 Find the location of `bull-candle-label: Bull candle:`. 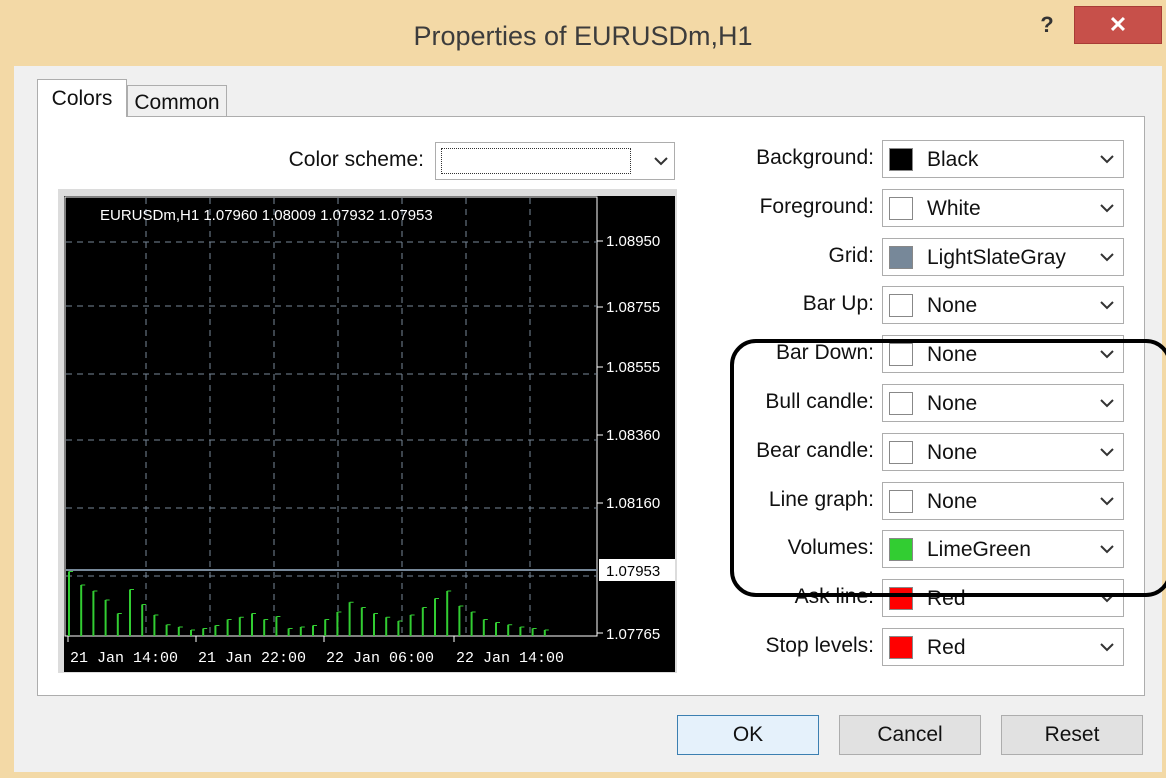

bull-candle-label: Bull candle: is located at coordinates (819, 401).